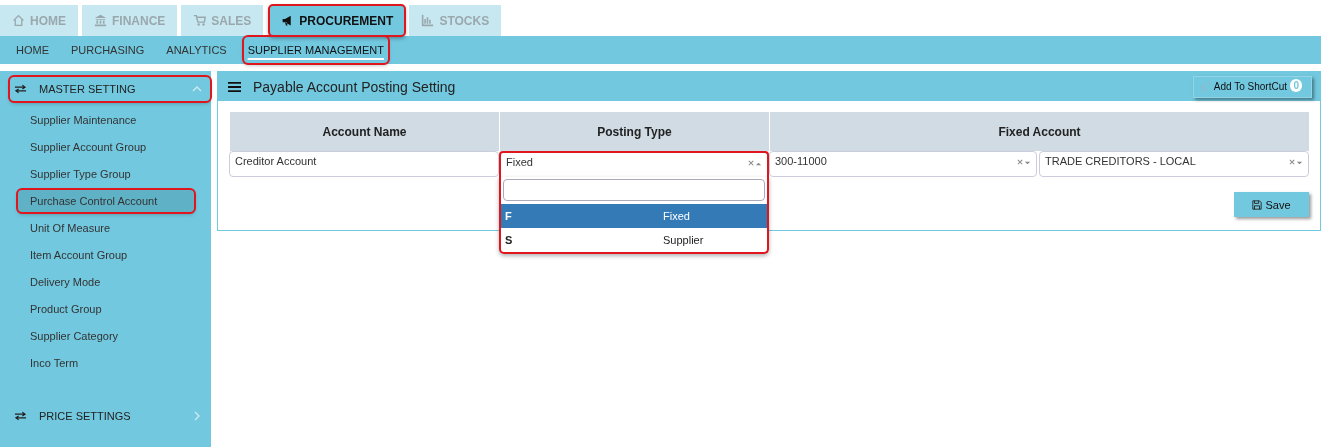 Image resolution: width=1321 pixels, height=447 pixels. I want to click on sidebar-item: Delivery Mode, so click(106, 282).